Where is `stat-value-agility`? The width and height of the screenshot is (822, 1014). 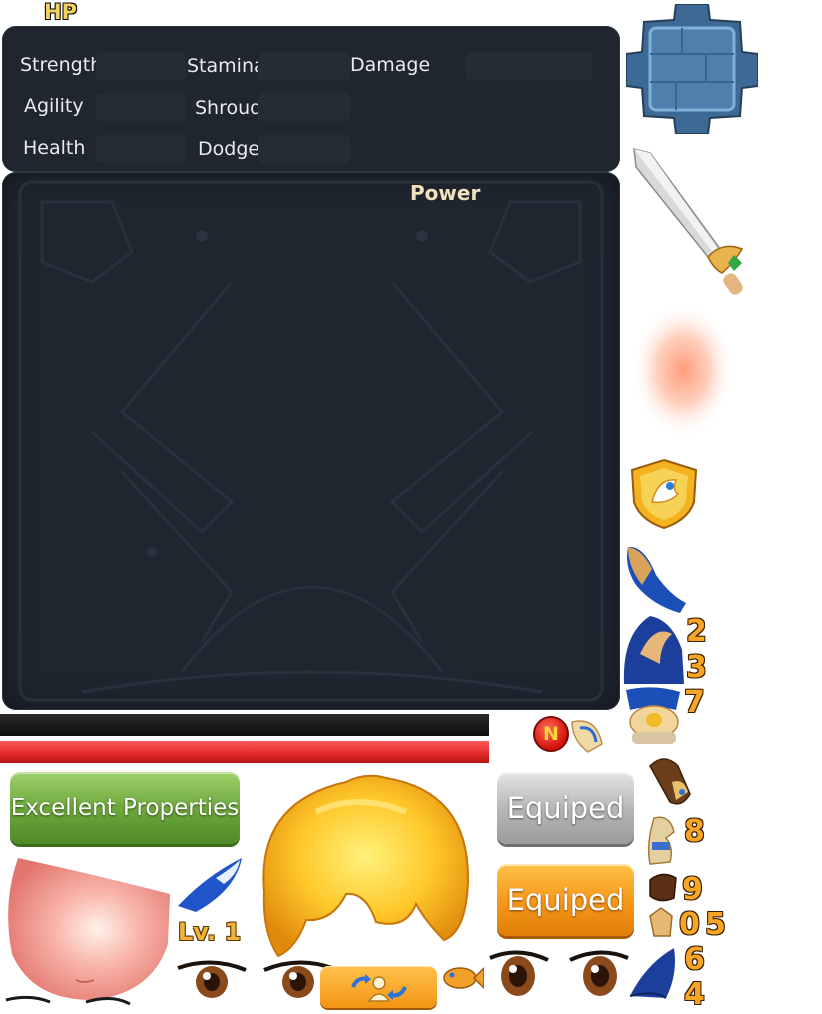
stat-value-agility is located at coordinates (141, 107).